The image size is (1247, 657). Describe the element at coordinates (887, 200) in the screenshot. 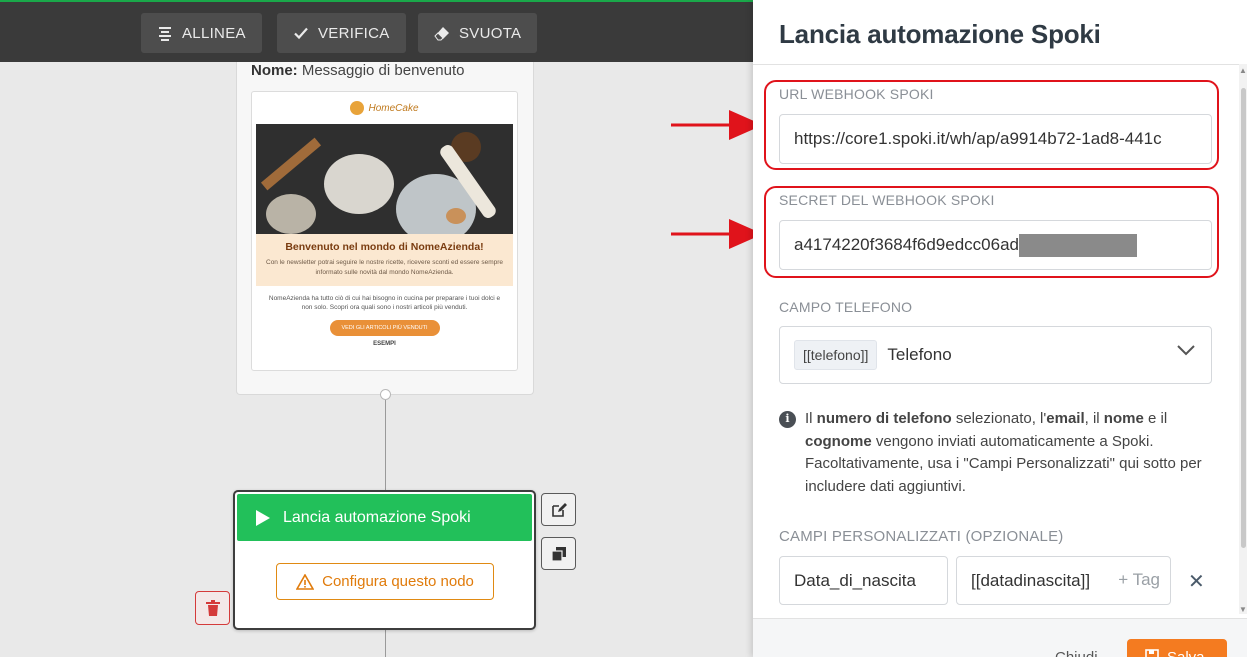

I see `secret-label: SECRET DEL WEBHOOK SPOKI` at that location.